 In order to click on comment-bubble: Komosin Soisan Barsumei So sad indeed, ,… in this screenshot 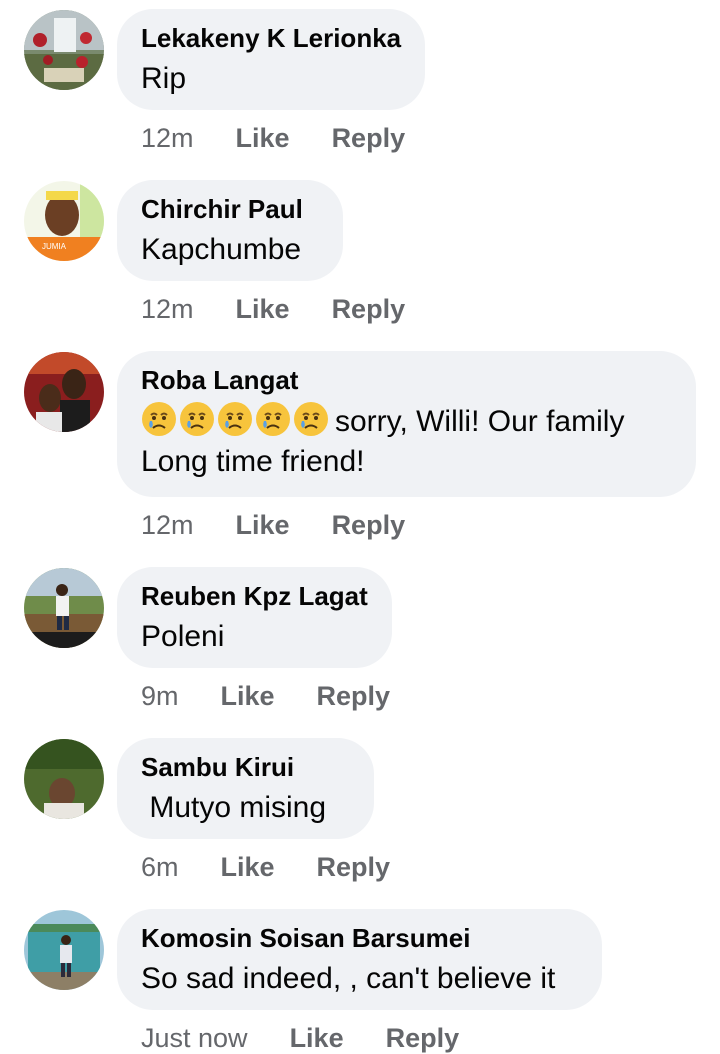, I will do `click(359, 959)`.